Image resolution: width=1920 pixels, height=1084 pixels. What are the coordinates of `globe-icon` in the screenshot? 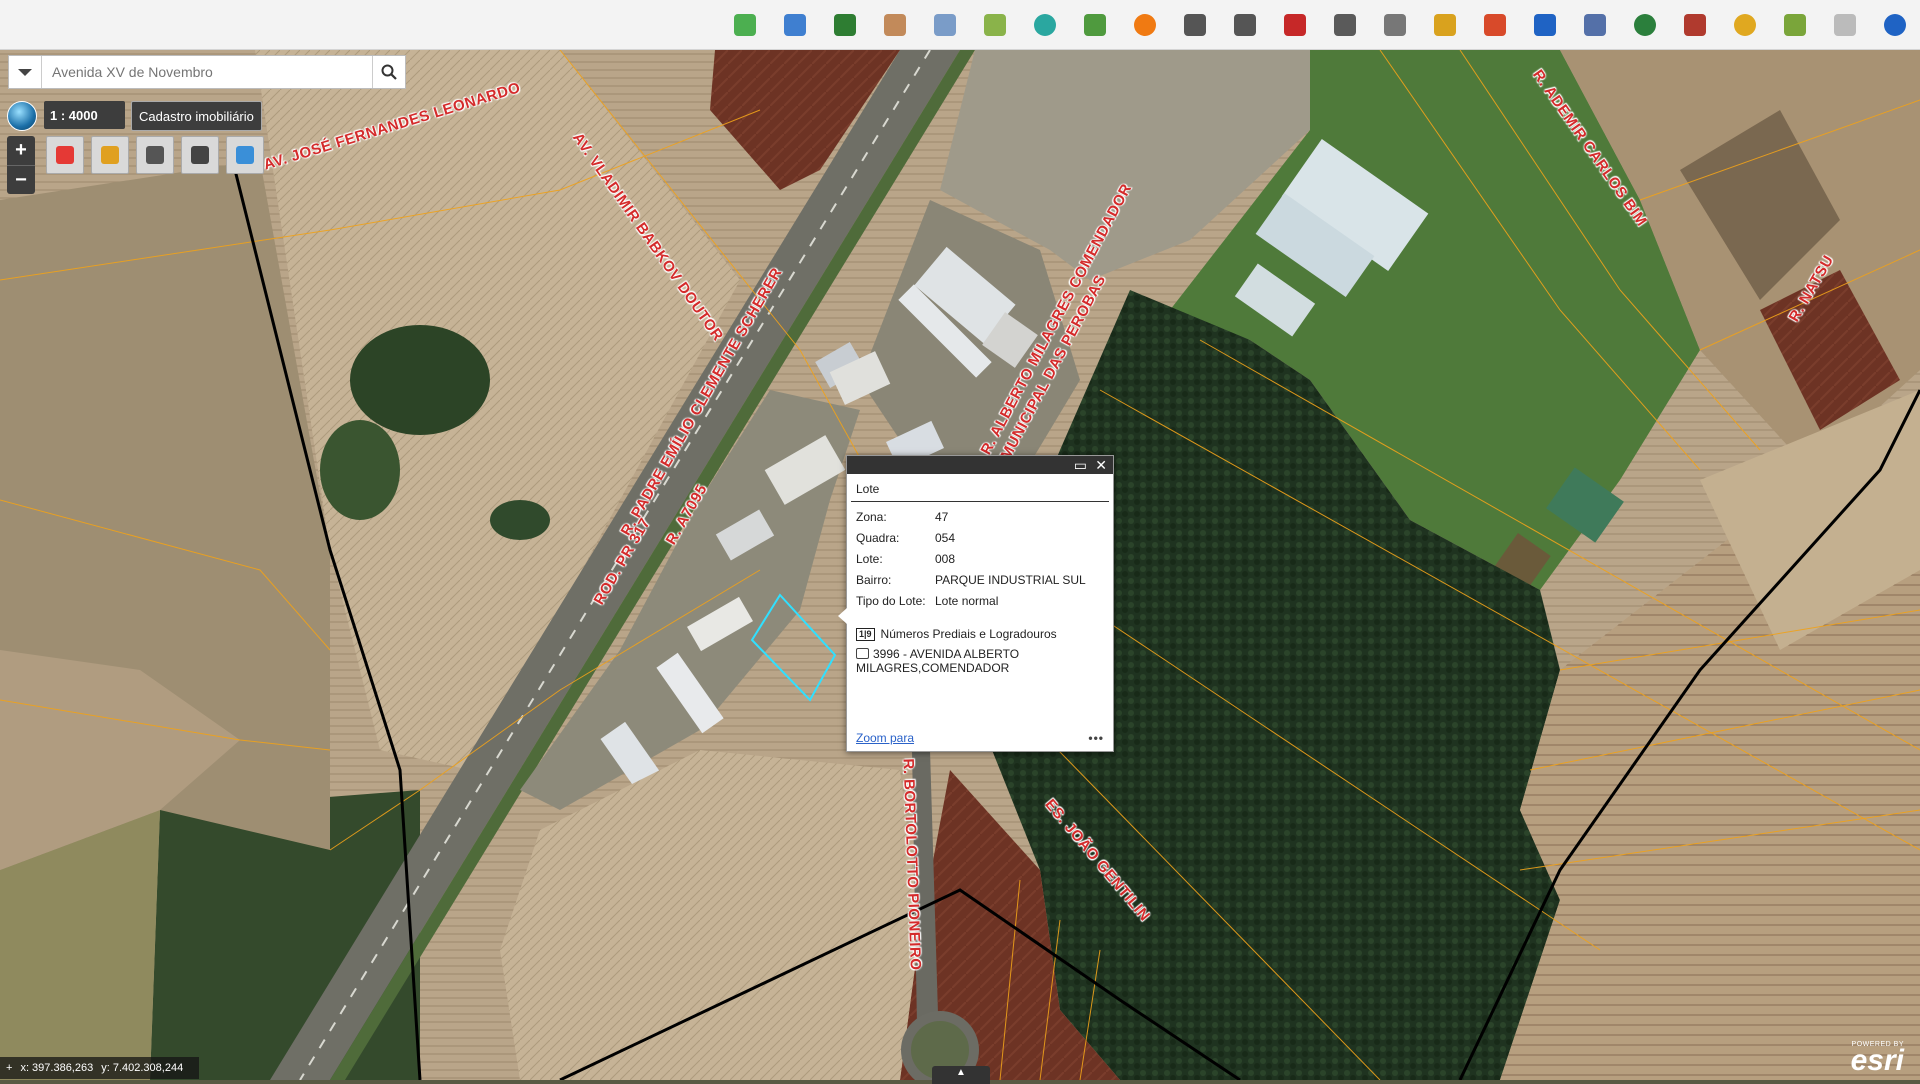 It's located at (1645, 25).